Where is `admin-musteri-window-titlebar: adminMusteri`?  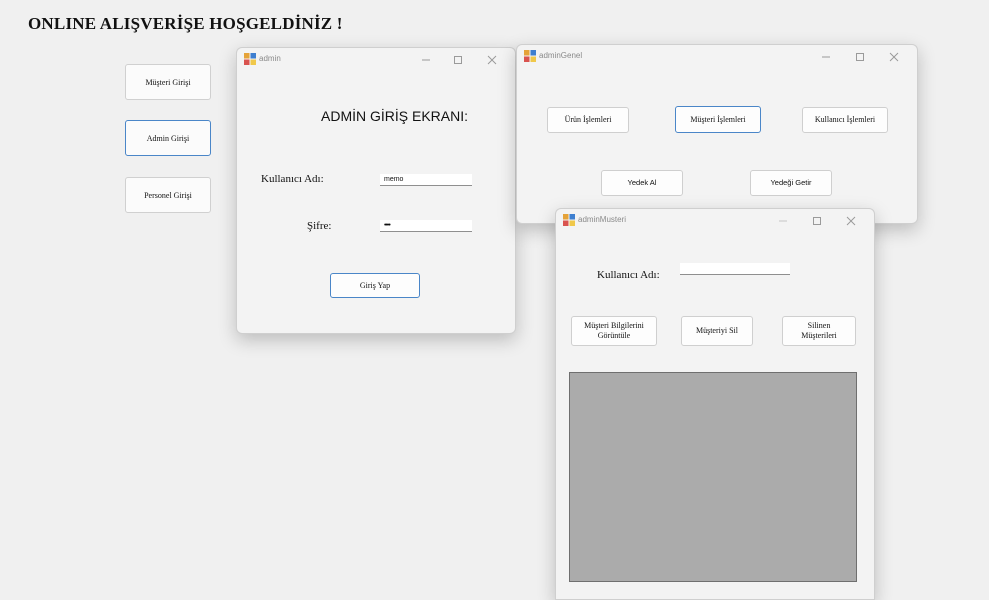
admin-musteri-window-titlebar: adminMusteri is located at coordinates (715, 221).